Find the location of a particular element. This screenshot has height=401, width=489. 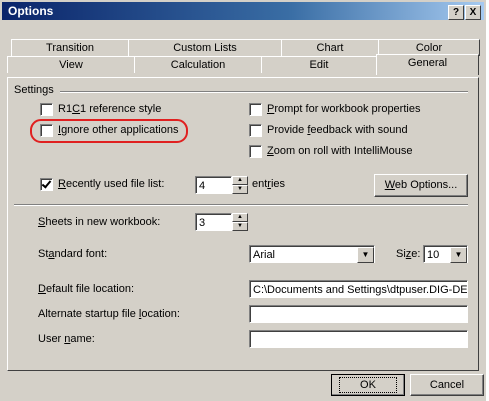

font-size-label: Size: is located at coordinates (408, 254).